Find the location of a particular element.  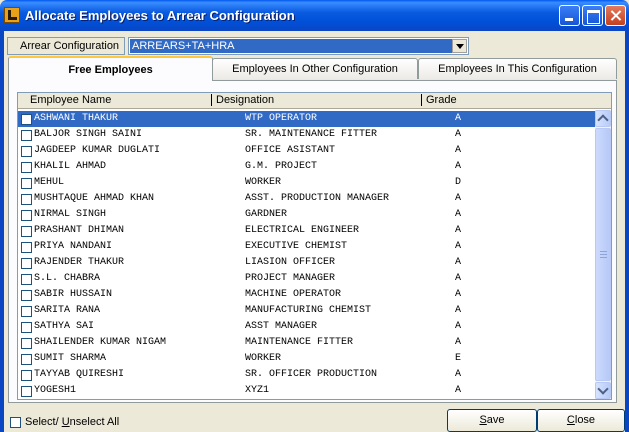

close-icon is located at coordinates (615, 15).